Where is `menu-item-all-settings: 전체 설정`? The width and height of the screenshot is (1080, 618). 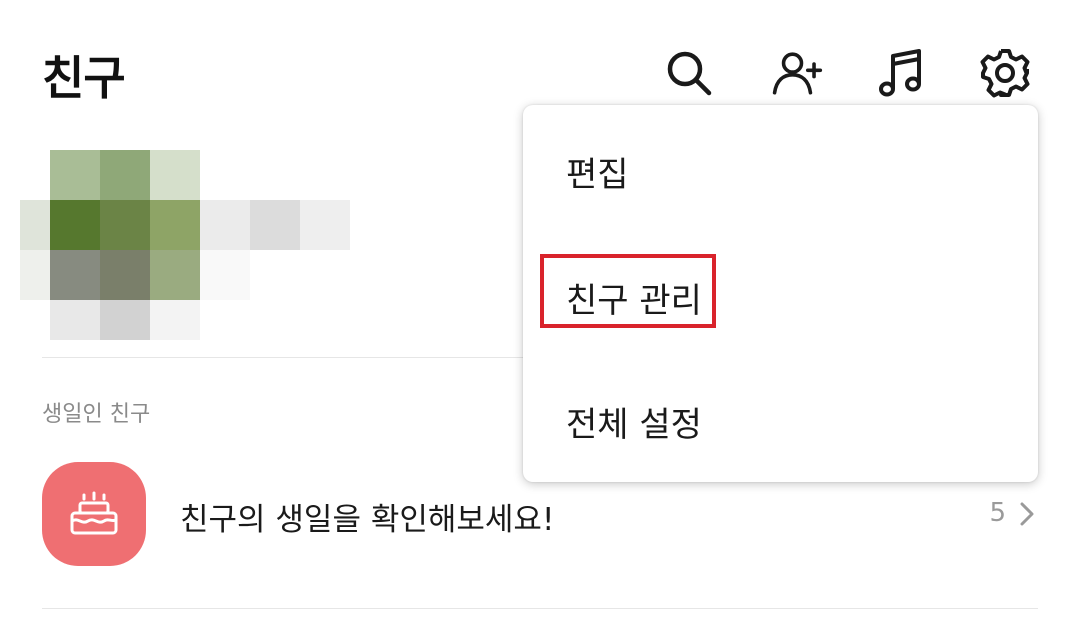
menu-item-all-settings: 전체 설정 is located at coordinates (780, 417).